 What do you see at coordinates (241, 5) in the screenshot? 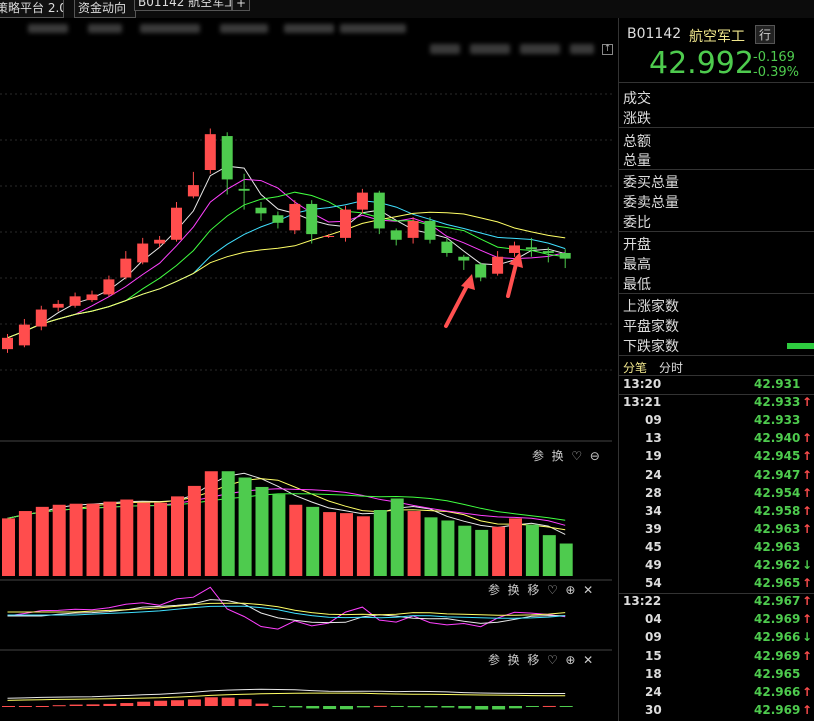
I see `tab-add: +` at bounding box center [241, 5].